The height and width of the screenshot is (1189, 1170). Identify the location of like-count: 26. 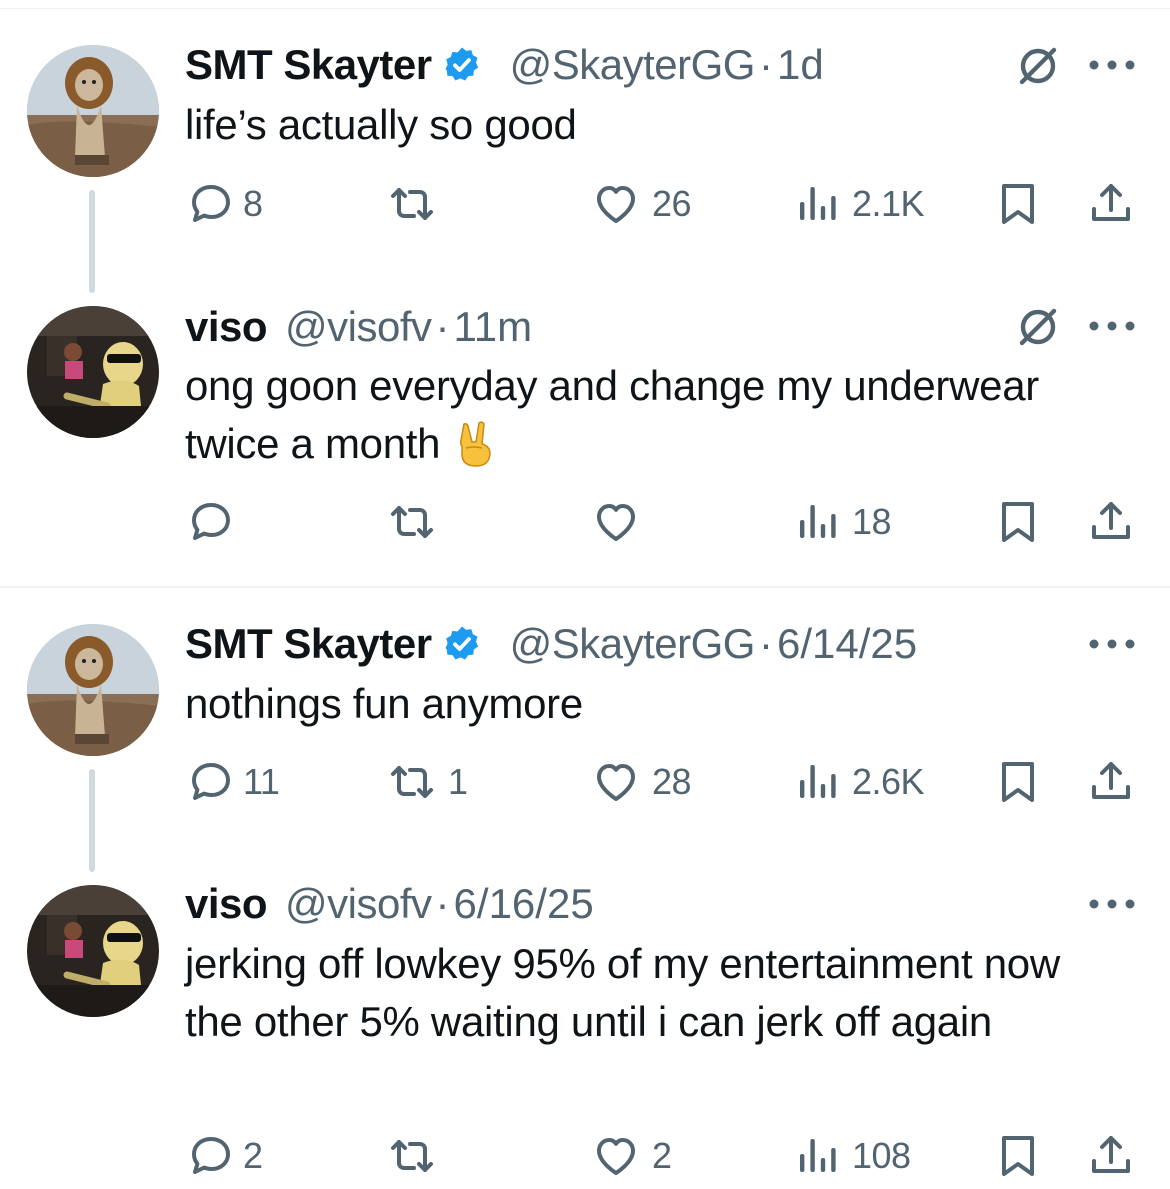
(672, 203).